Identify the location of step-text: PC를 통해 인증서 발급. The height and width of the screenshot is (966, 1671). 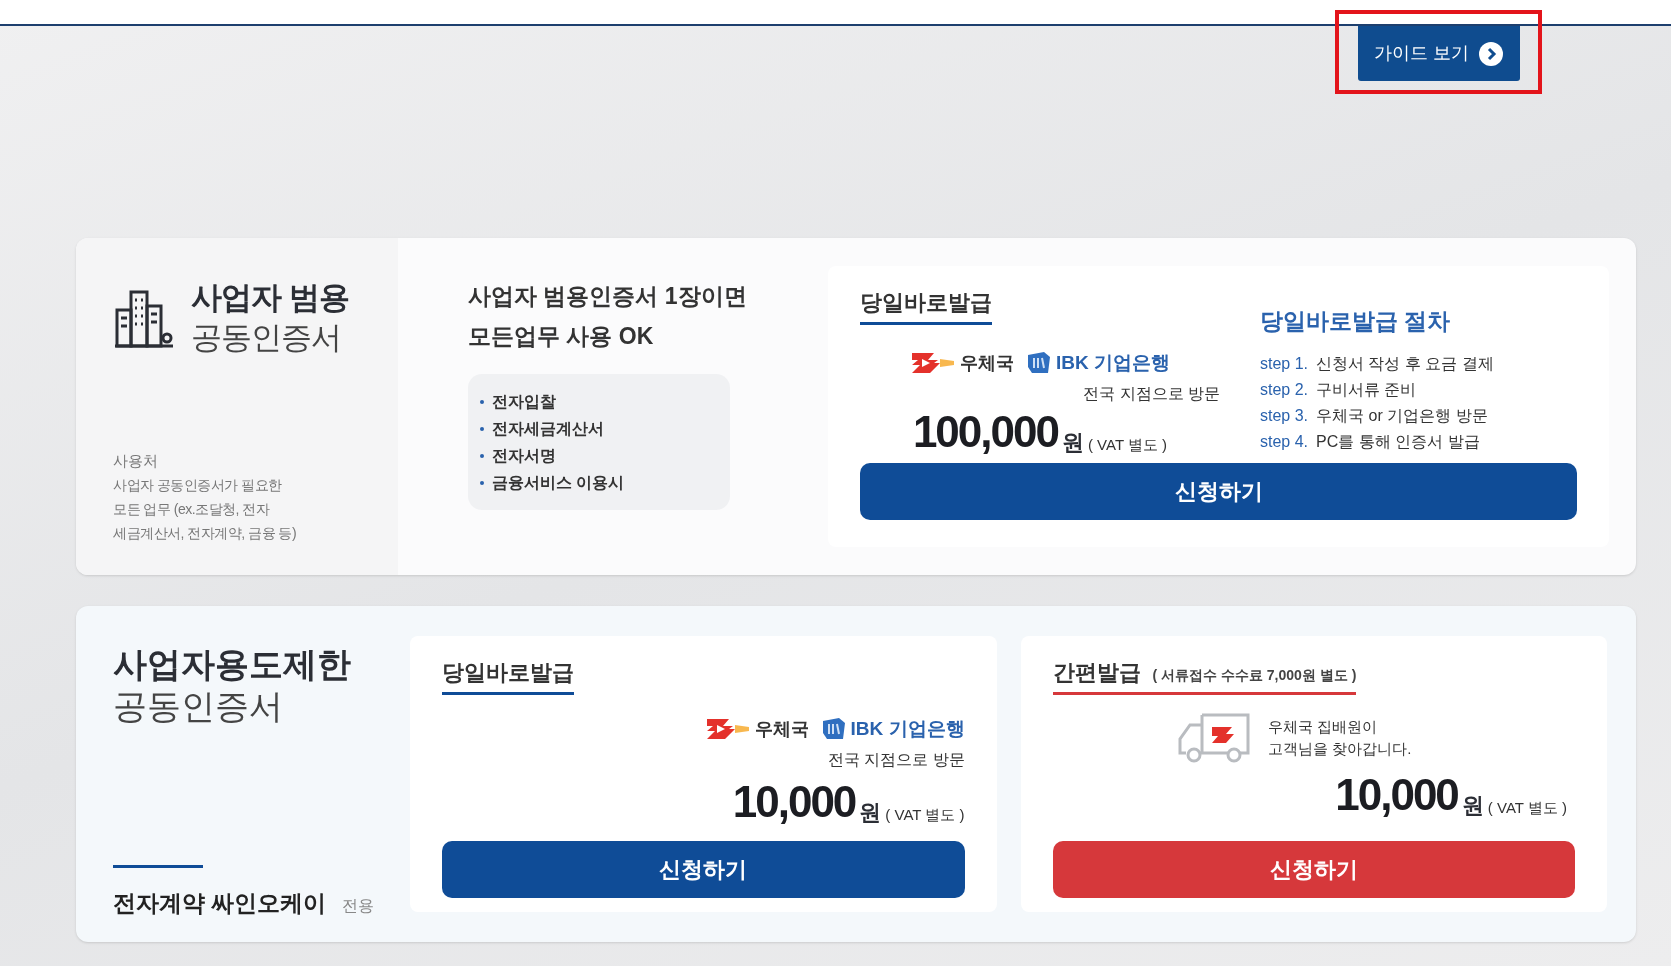
(1398, 441).